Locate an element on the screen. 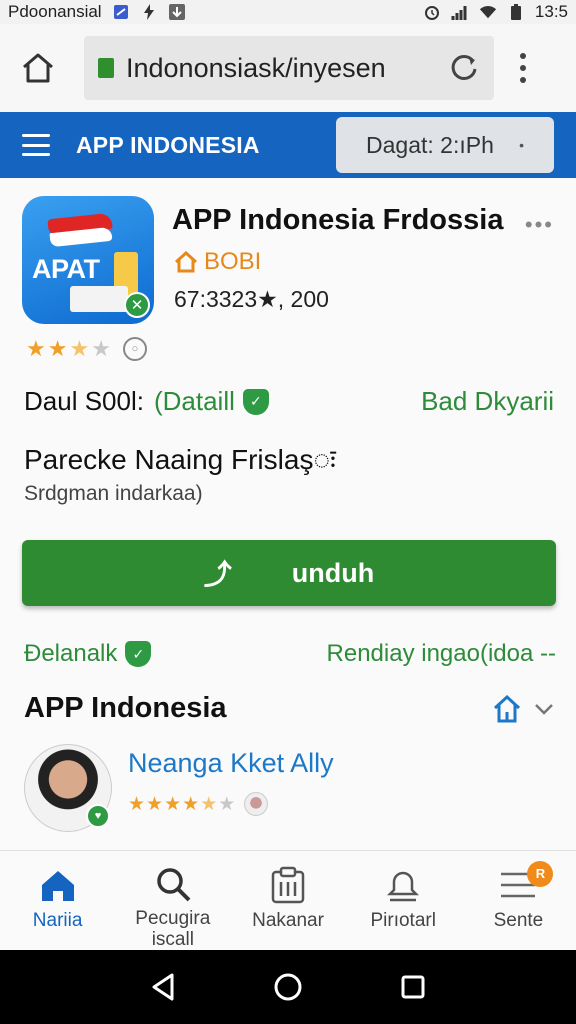  search-icon is located at coordinates (173, 884).